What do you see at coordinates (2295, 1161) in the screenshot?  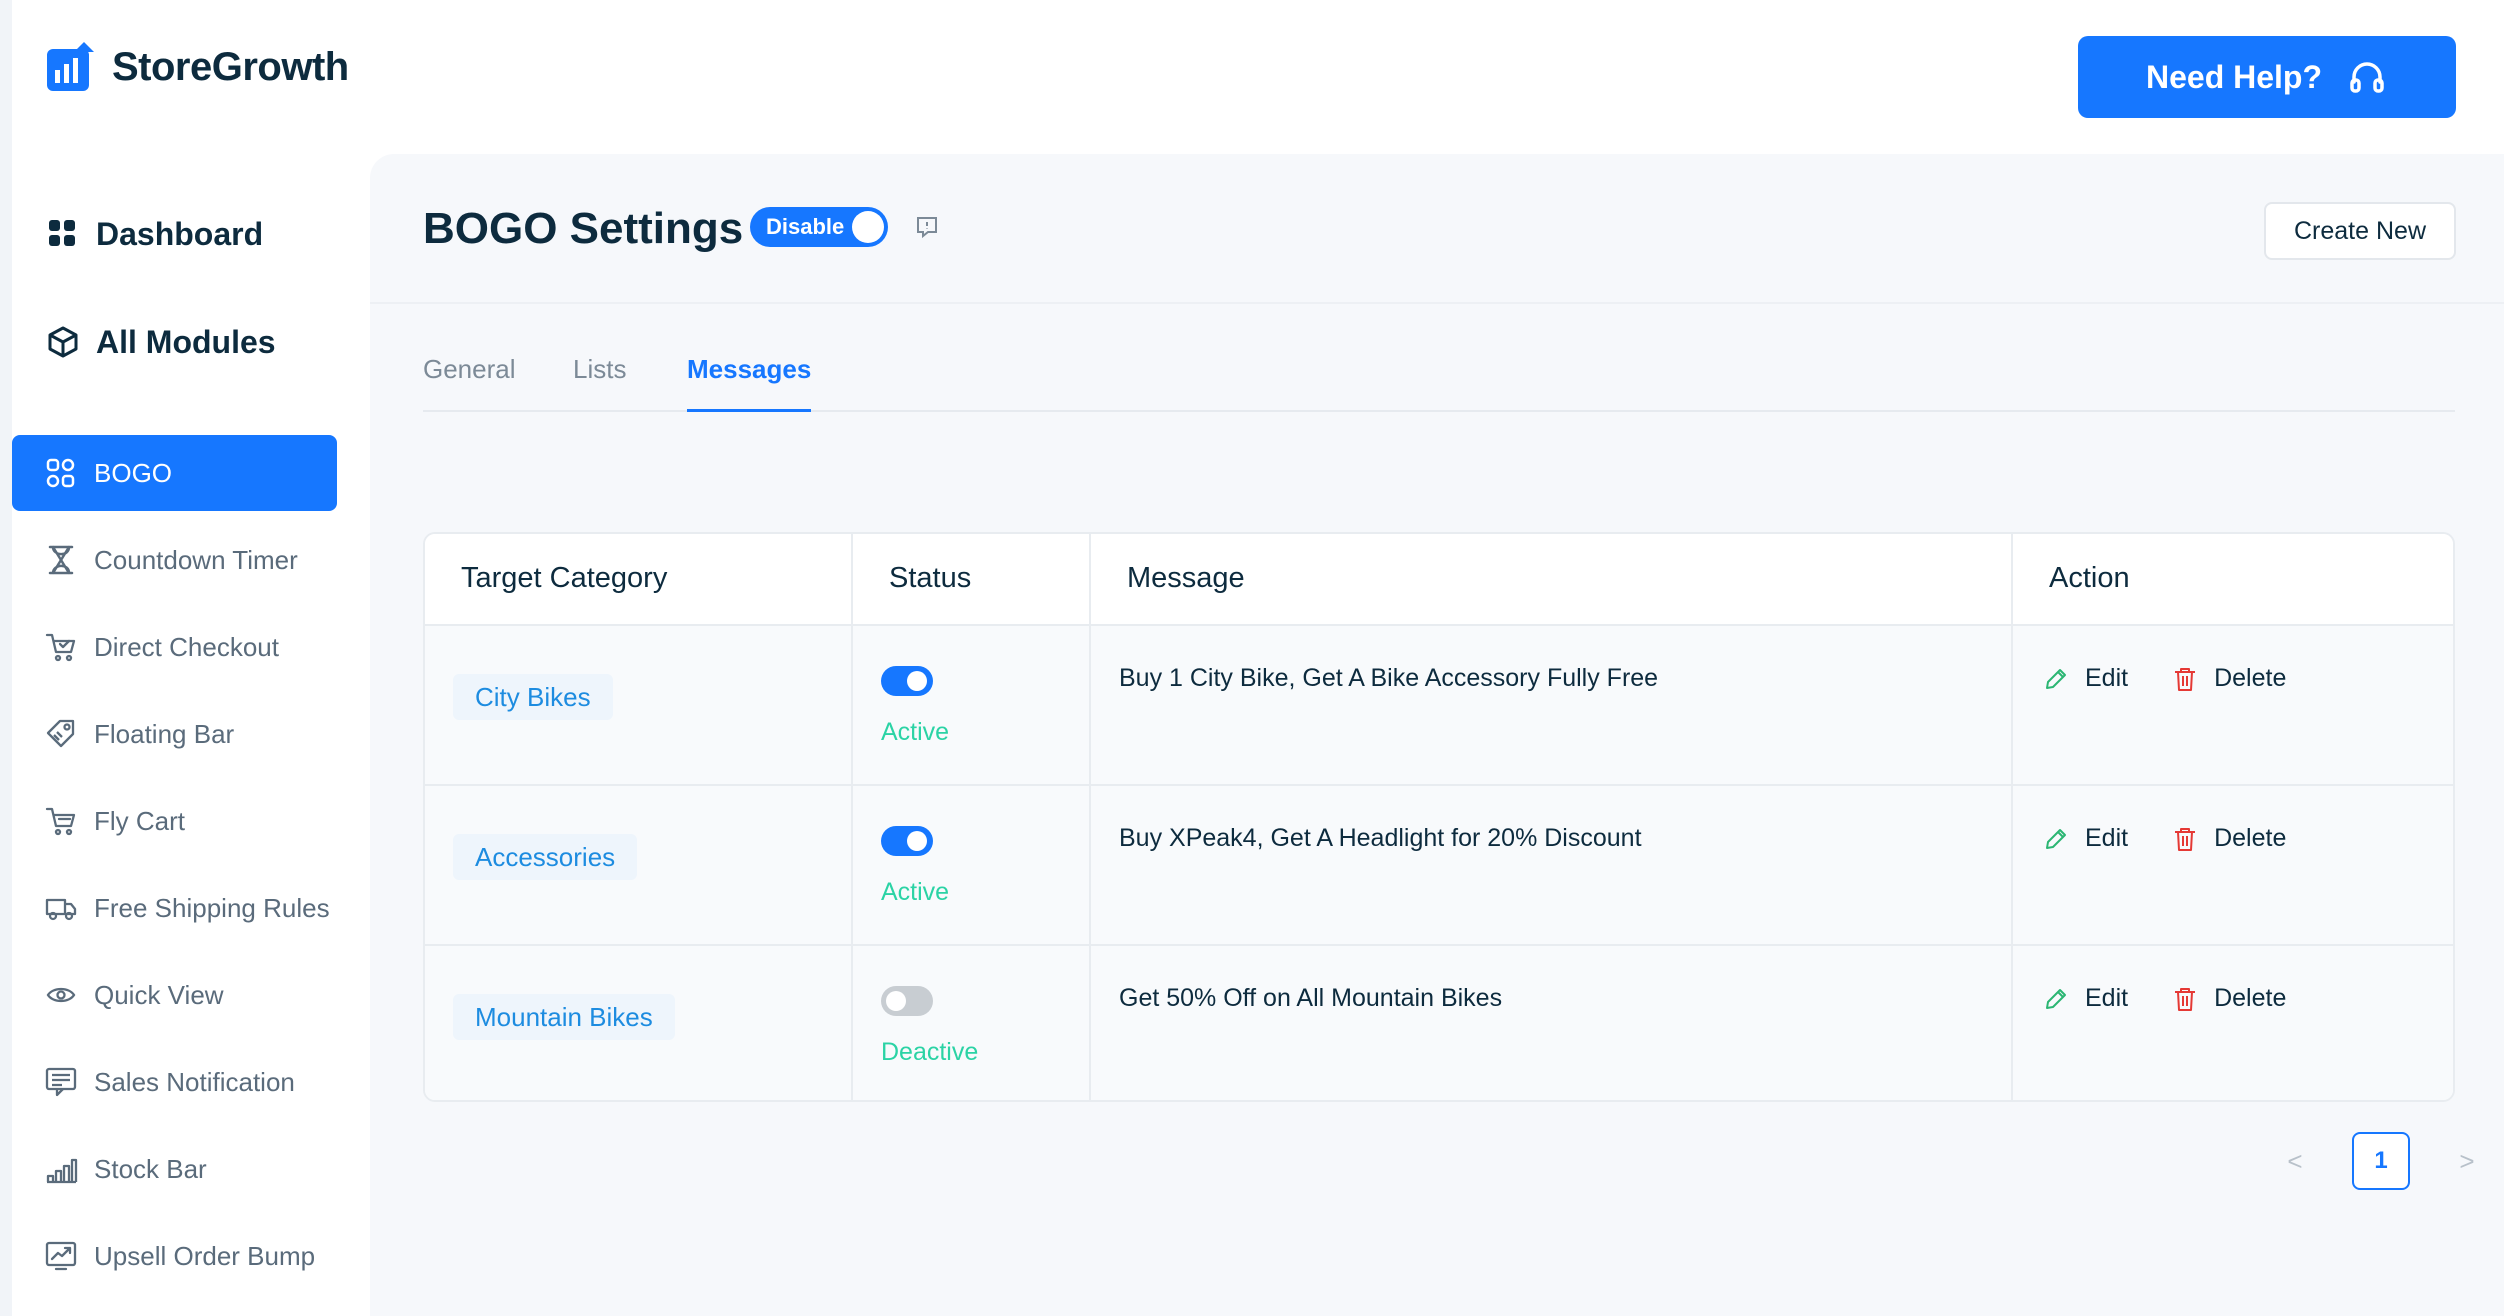 I see `prev-page-button: <` at bounding box center [2295, 1161].